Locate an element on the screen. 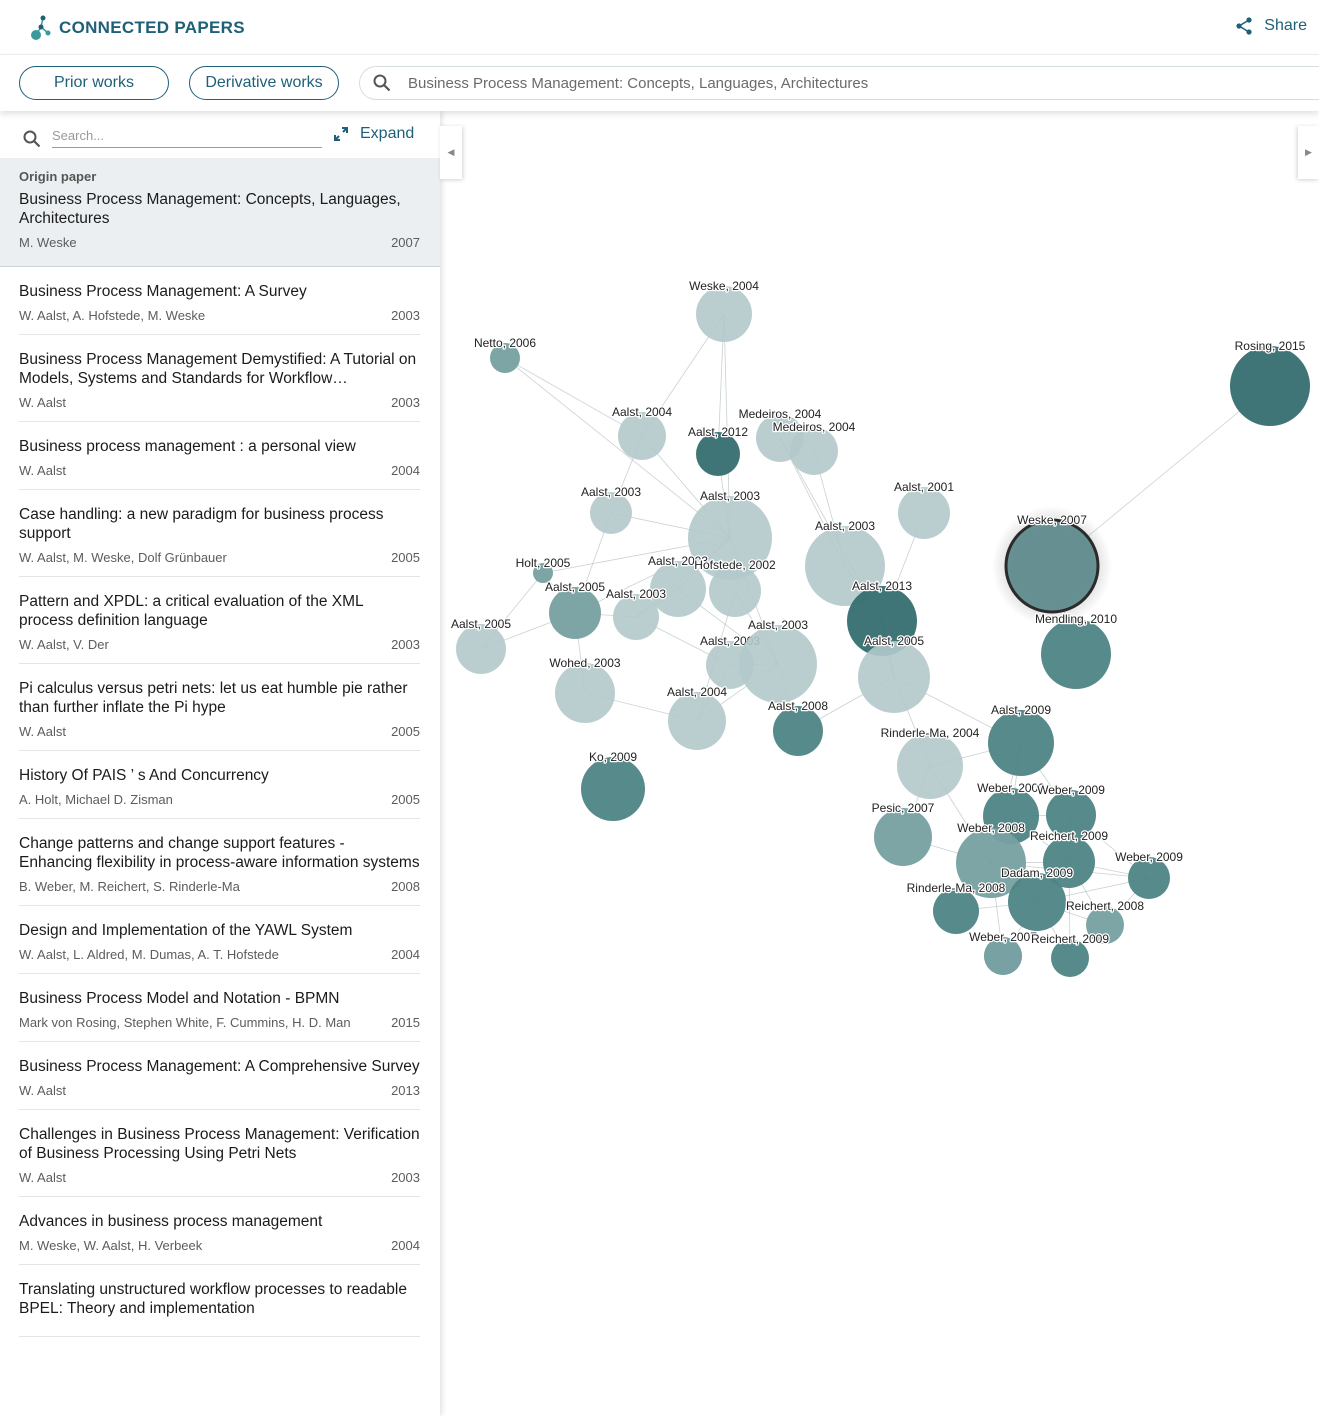  graph-node: Wohed, 2003 is located at coordinates (585, 689).